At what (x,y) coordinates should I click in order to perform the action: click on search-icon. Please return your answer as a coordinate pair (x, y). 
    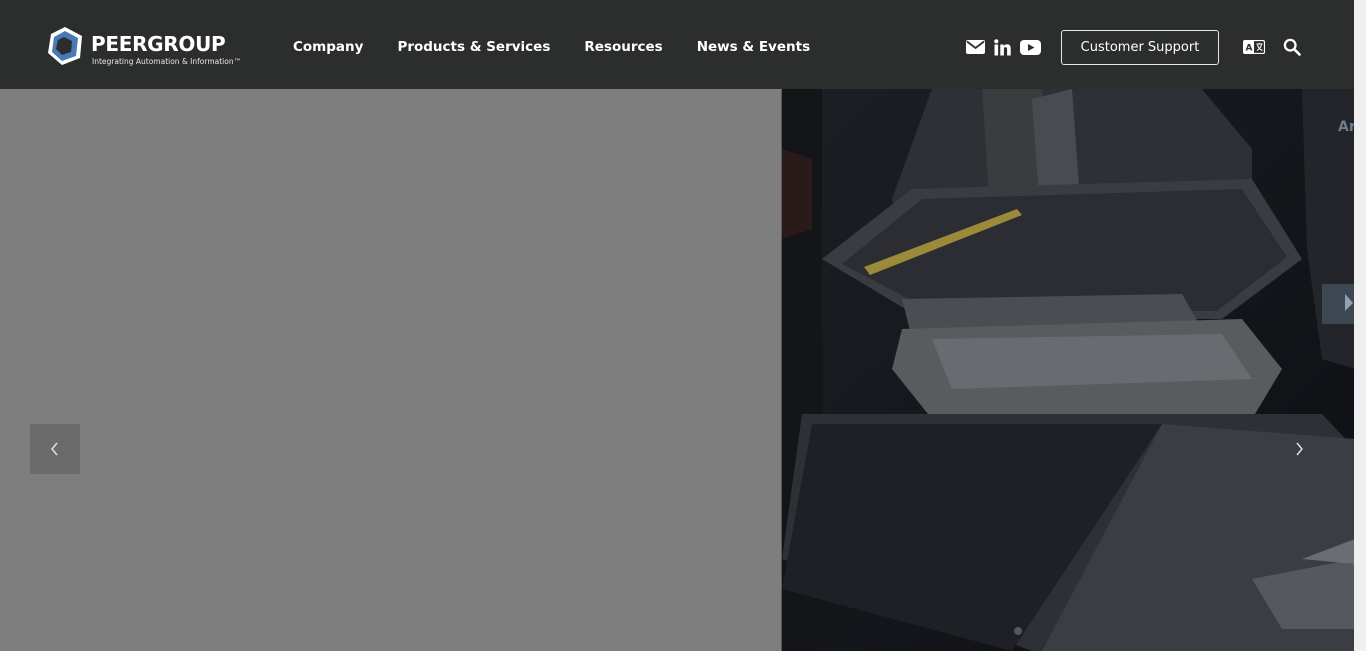
    Looking at the image, I should click on (1292, 47).